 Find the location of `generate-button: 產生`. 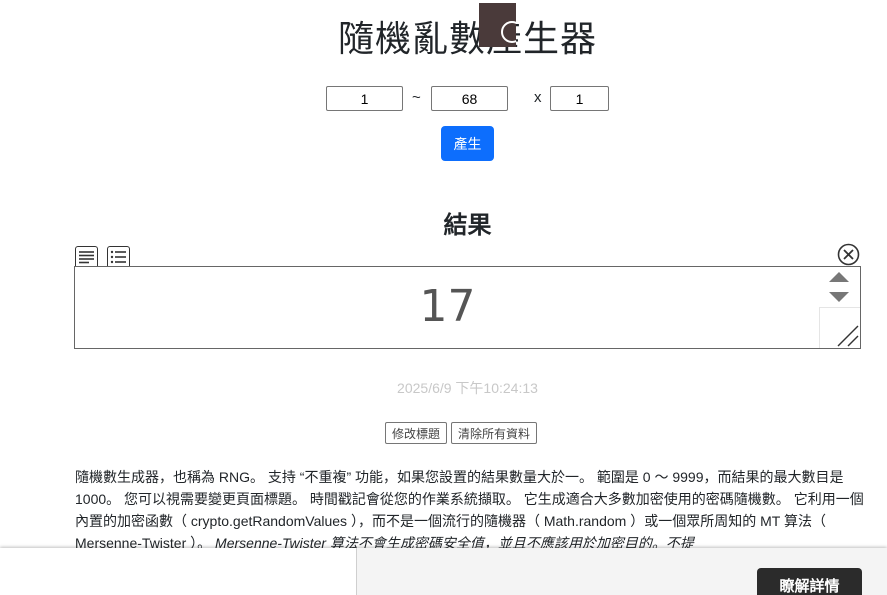

generate-button: 產生 is located at coordinates (467, 143).